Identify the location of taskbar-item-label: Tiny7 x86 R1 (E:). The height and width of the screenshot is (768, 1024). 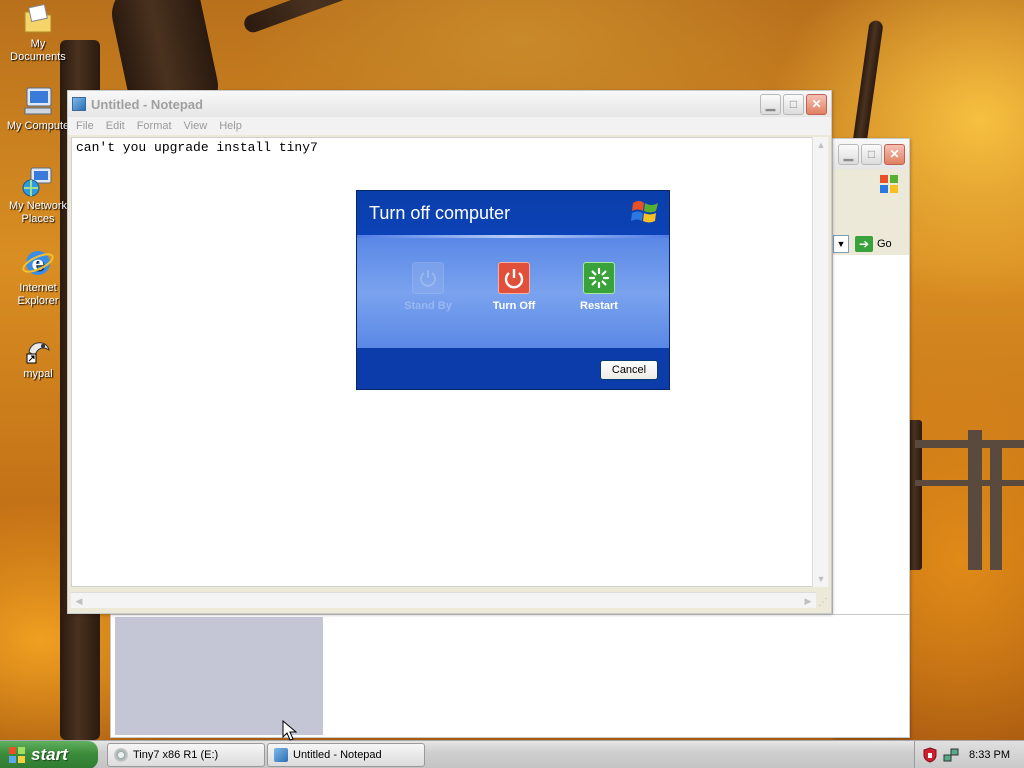
(176, 755).